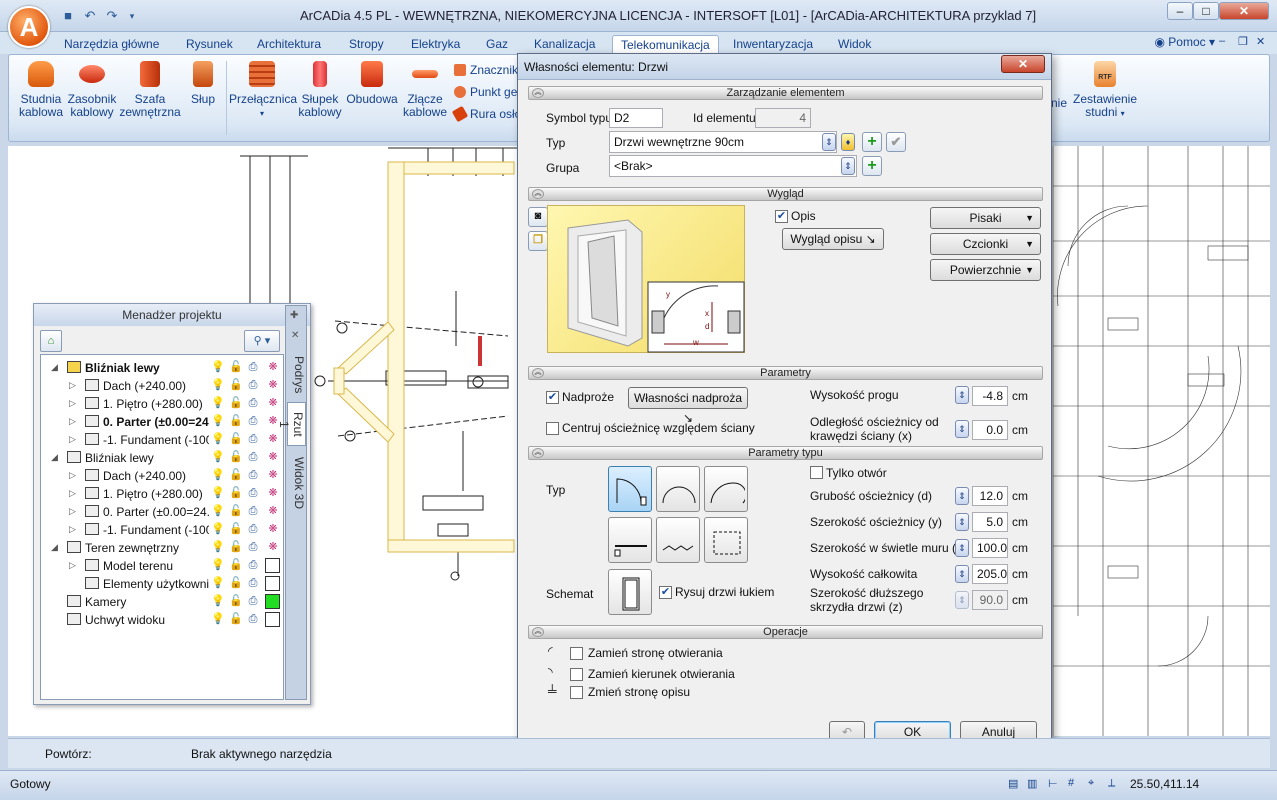  Describe the element at coordinates (485, 92) in the screenshot. I see `ribbon-small-punkt: Punkt ge` at that location.